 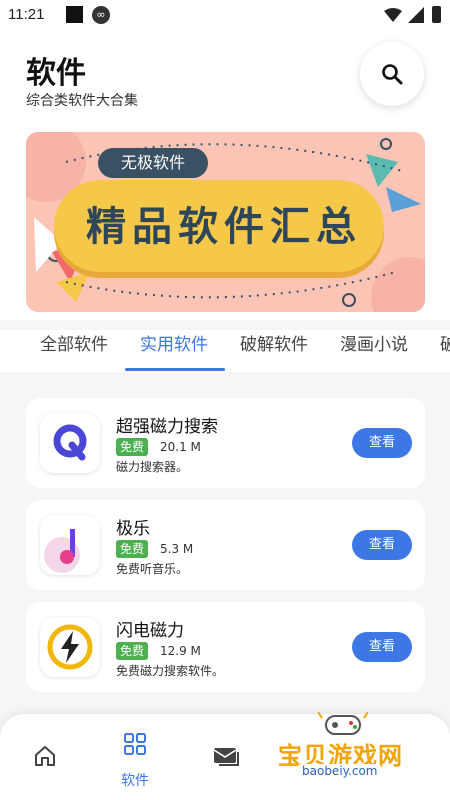 What do you see at coordinates (153, 163) in the screenshot?
I see `banner-tag: 无极软件` at bounding box center [153, 163].